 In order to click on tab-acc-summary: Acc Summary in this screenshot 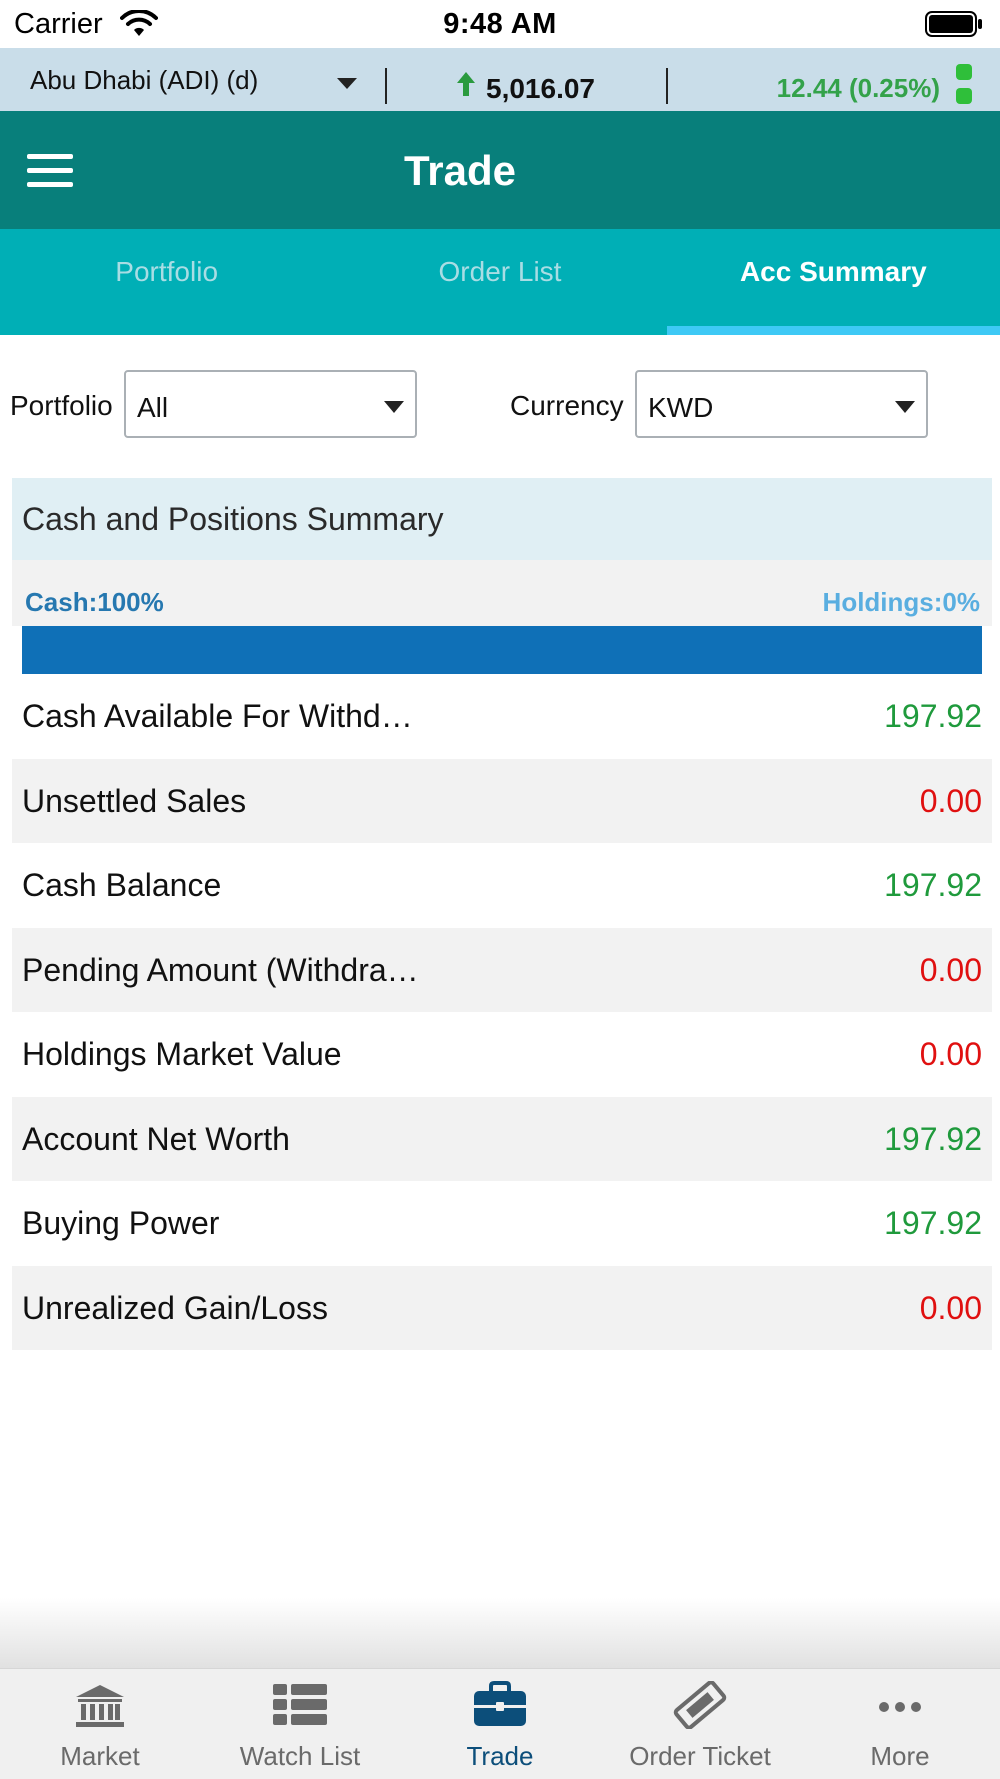, I will do `click(833, 282)`.